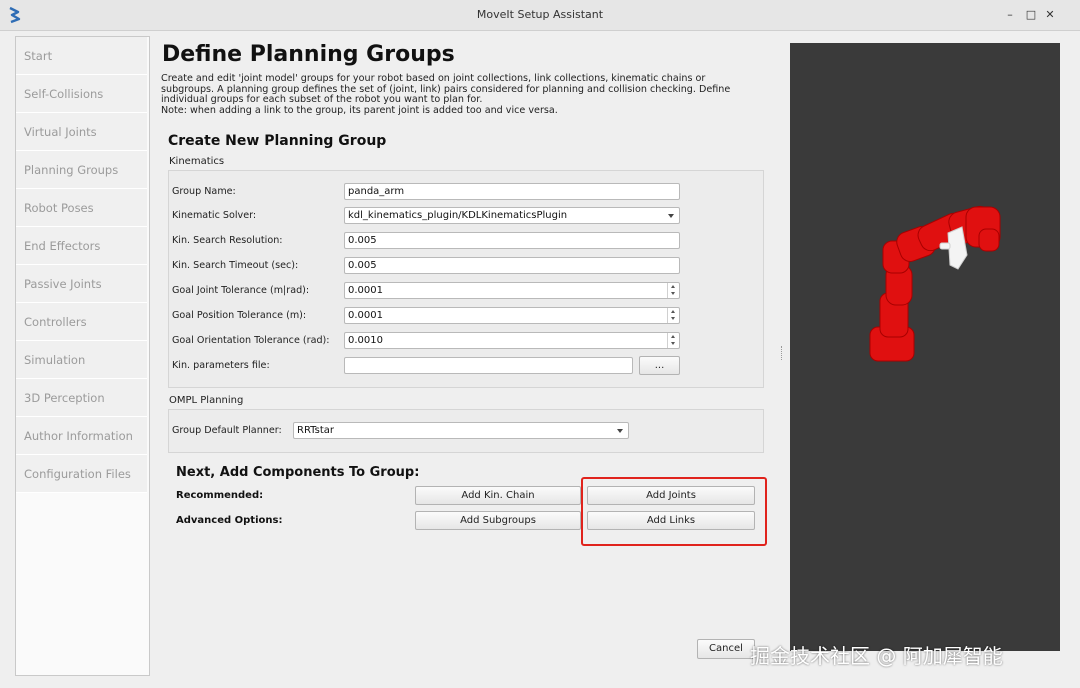 The width and height of the screenshot is (1080, 688). What do you see at coordinates (512, 240) in the screenshot?
I see `search-resolution-input: 0.005` at bounding box center [512, 240].